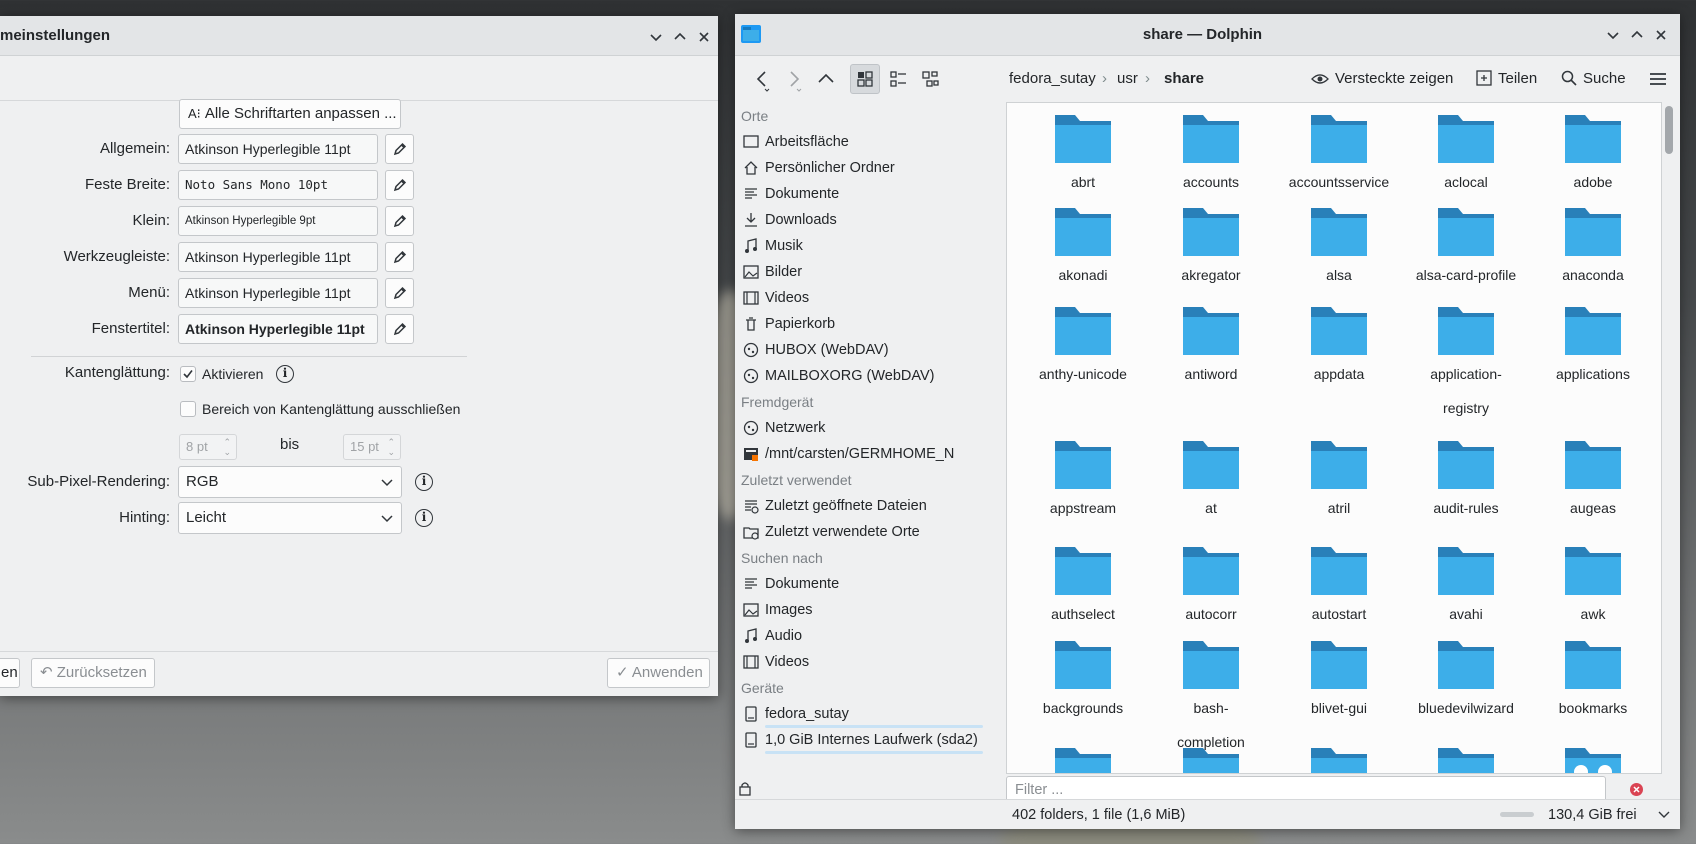 Image resolution: width=1696 pixels, height=844 pixels. Describe the element at coordinates (1592, 814) in the screenshot. I see `free-space-label: 130,4 GiB frei` at that location.